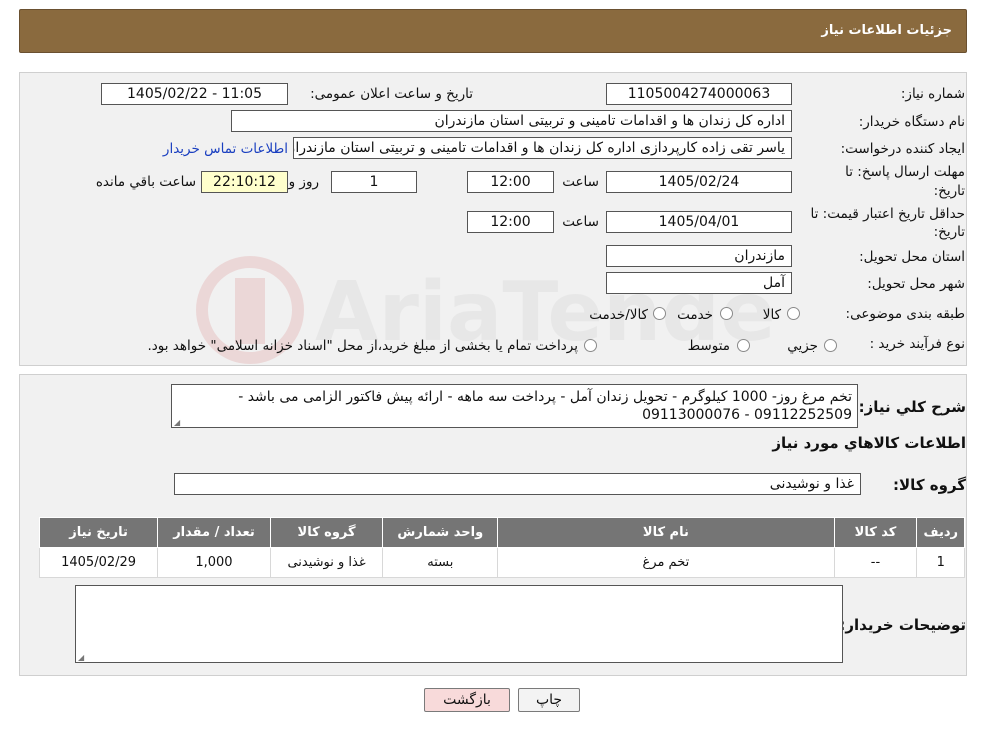  Describe the element at coordinates (887, 214) in the screenshot. I see `price-validity-label: حداقل تاریخ اعتبار قیمت: تا` at that location.